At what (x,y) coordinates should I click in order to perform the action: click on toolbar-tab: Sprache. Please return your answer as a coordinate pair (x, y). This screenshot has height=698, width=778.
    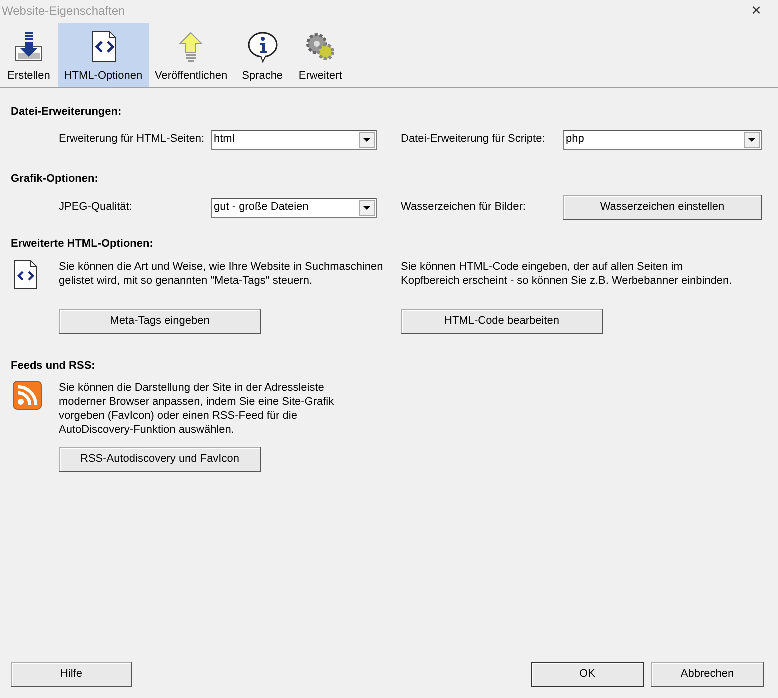
    Looking at the image, I should click on (263, 55).